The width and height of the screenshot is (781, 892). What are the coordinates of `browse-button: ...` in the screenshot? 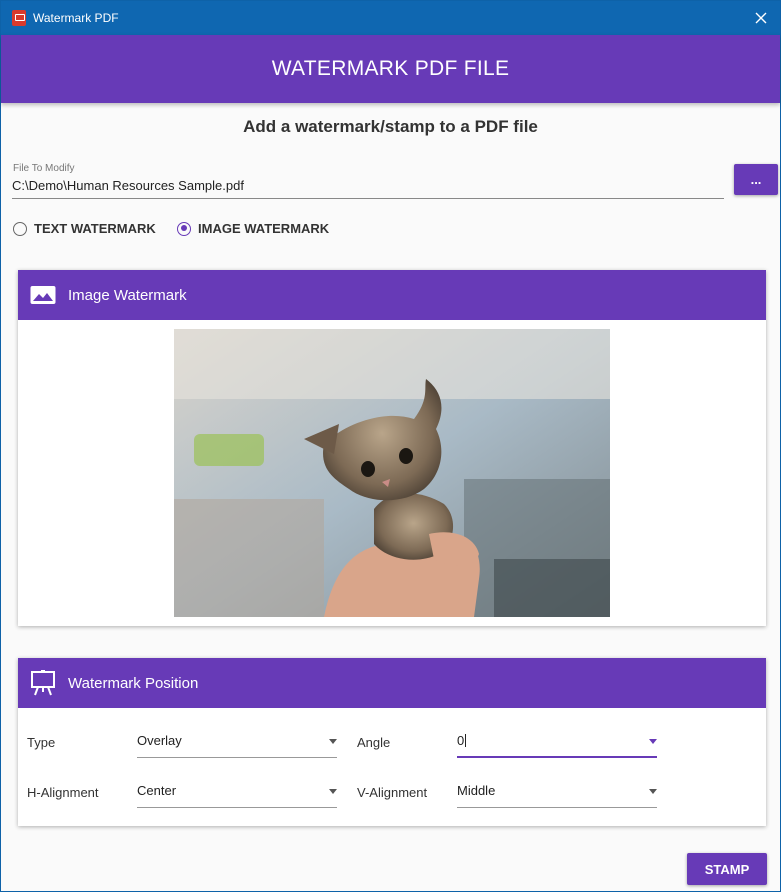 It's located at (756, 179).